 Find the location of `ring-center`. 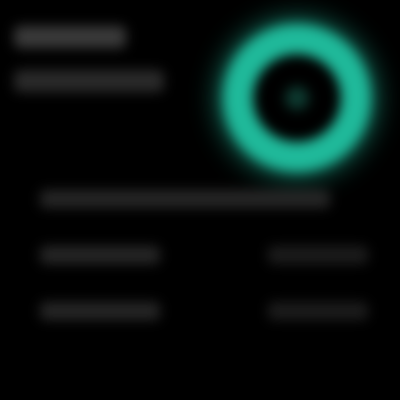

ring-center is located at coordinates (297, 98).